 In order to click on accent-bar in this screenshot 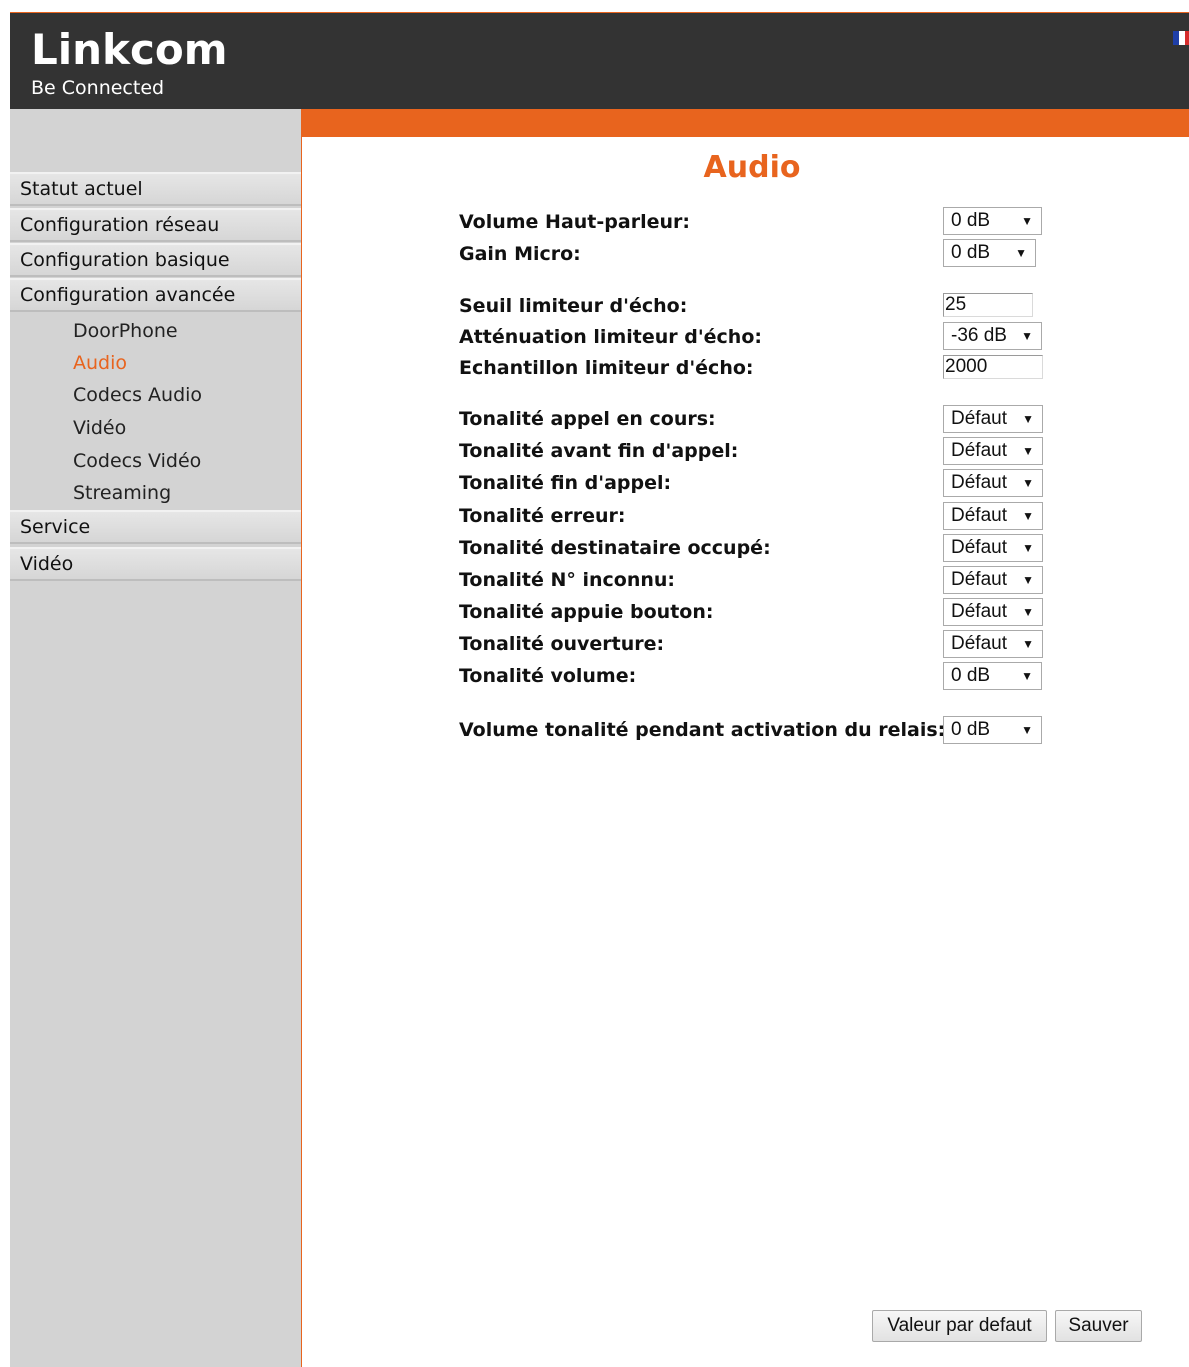, I will do `click(745, 123)`.